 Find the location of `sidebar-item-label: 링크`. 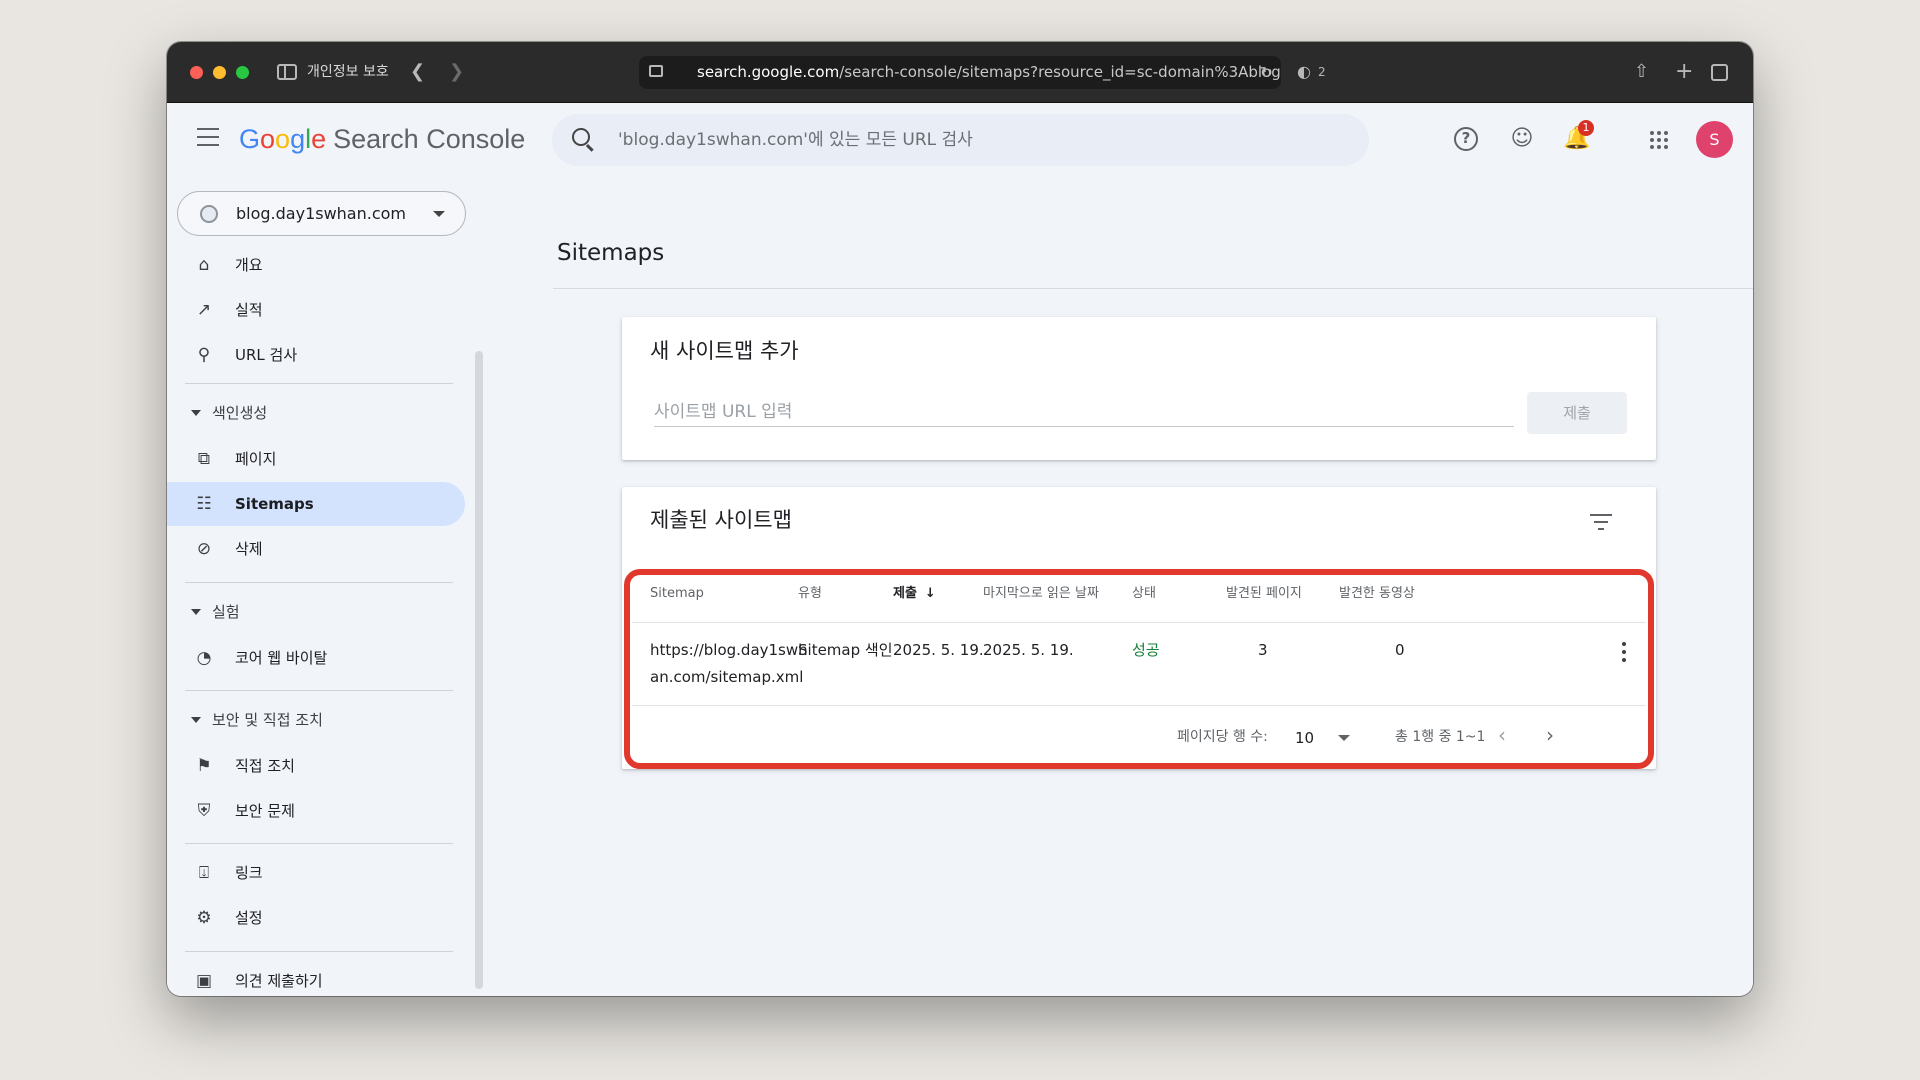

sidebar-item-label: 링크 is located at coordinates (249, 873).